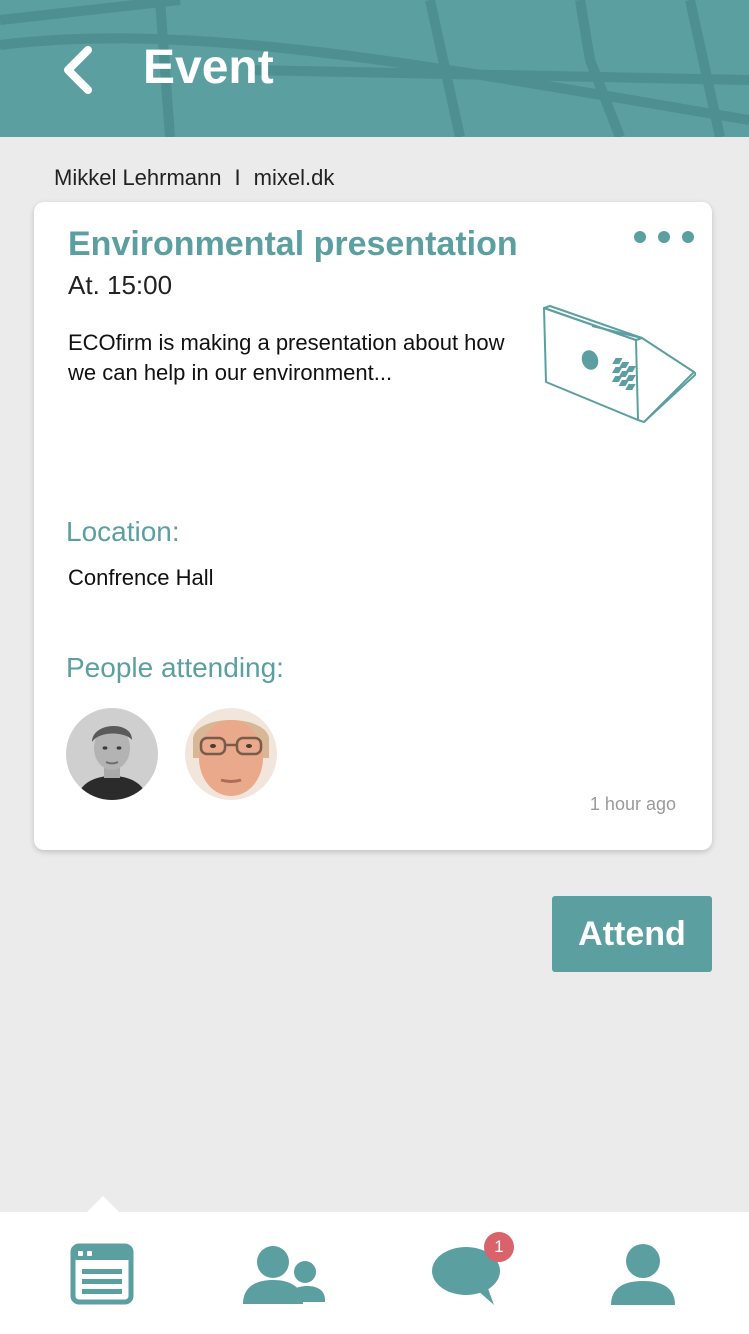  I want to click on bottom-tab-bar: 1, so click(374, 1265).